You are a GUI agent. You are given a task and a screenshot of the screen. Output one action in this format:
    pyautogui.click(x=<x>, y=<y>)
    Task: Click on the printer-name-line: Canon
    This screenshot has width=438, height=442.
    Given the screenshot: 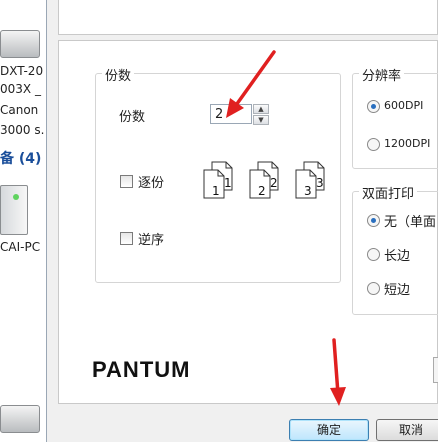 What is the action you would take?
    pyautogui.click(x=19, y=110)
    